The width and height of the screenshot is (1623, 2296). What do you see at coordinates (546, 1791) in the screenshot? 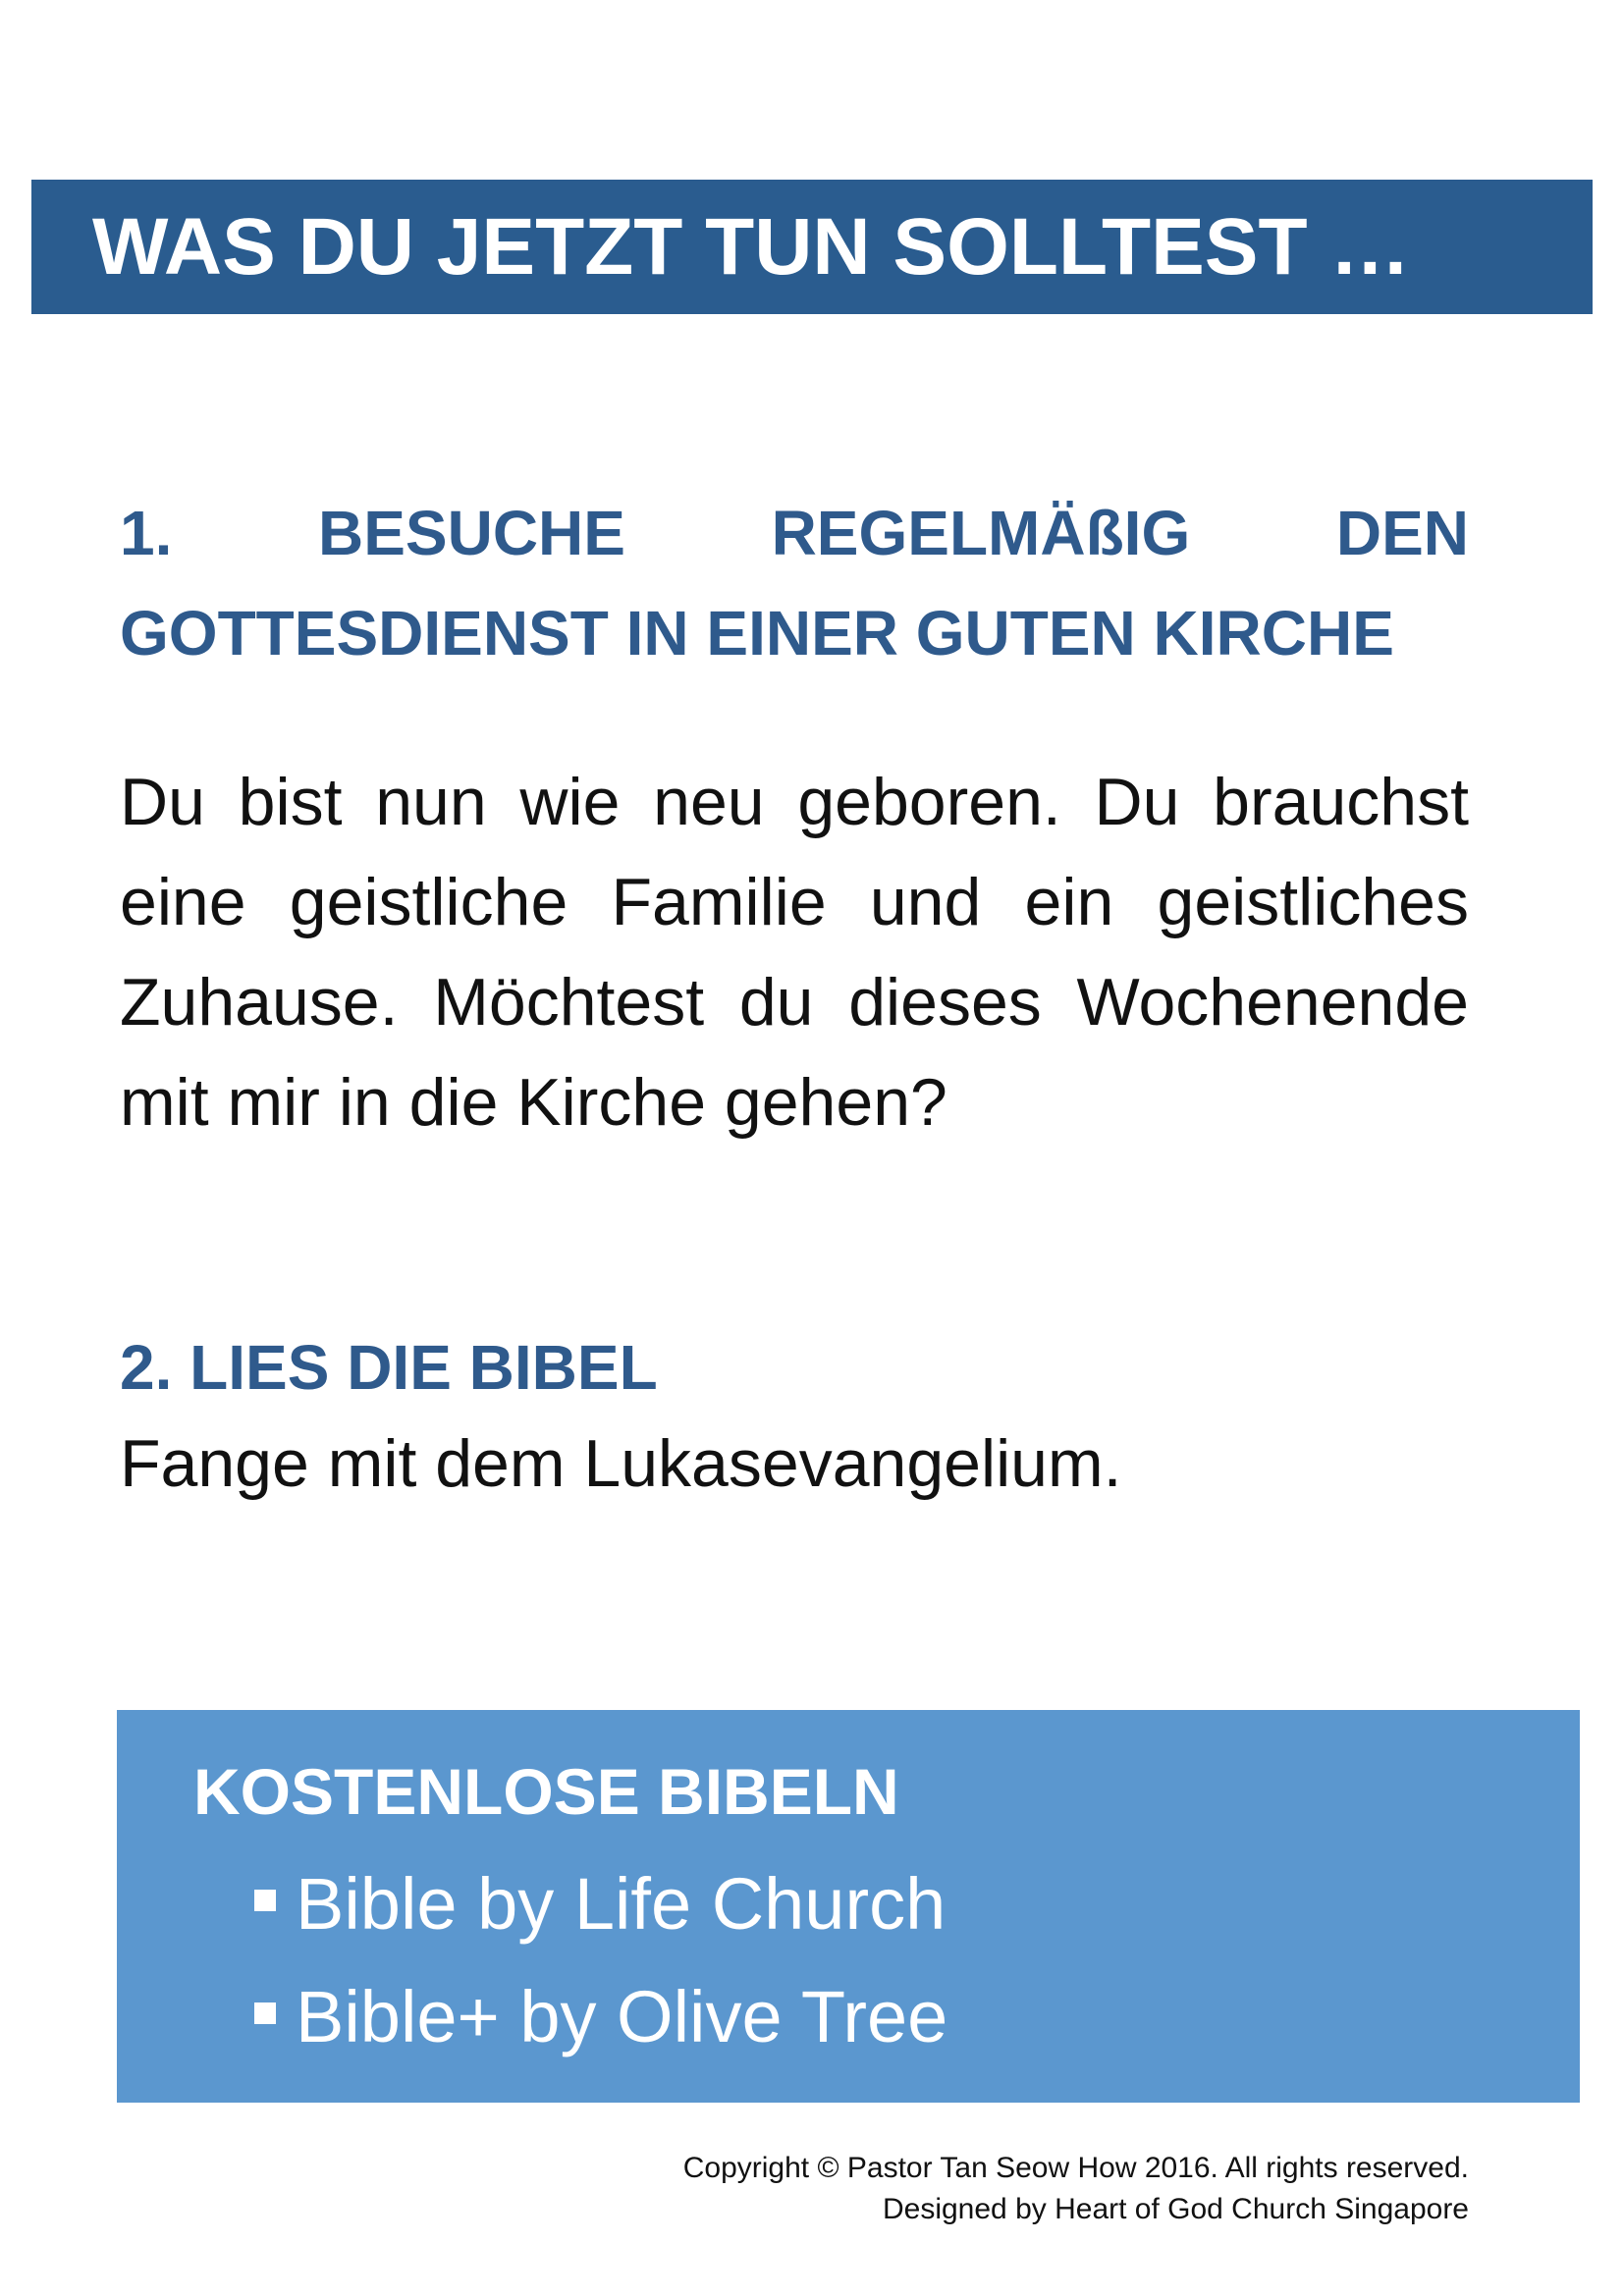
I see `free-bibles-title: KOSTENLOSE BIBELN` at bounding box center [546, 1791].